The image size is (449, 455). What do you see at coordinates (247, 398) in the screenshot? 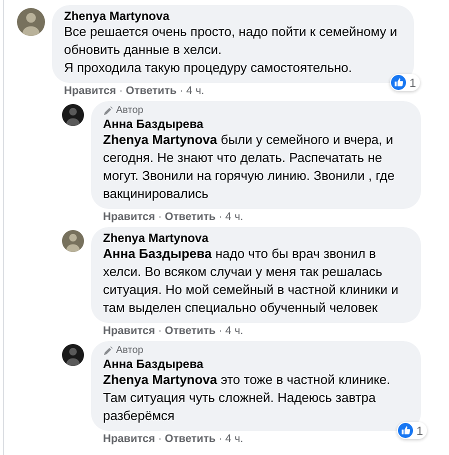
I see `comment-text: Zhenya Martynova это тоже в частной клинике. Там ситуация чуть сложней. Надеюсь завтра разберёмся` at bounding box center [247, 398].